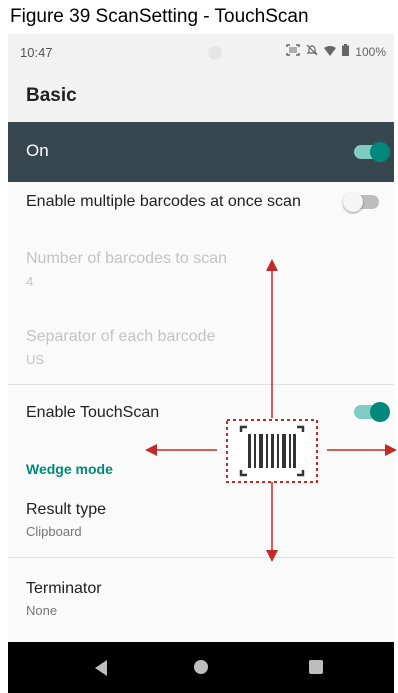  I want to click on barcode-icon, so click(272, 451).